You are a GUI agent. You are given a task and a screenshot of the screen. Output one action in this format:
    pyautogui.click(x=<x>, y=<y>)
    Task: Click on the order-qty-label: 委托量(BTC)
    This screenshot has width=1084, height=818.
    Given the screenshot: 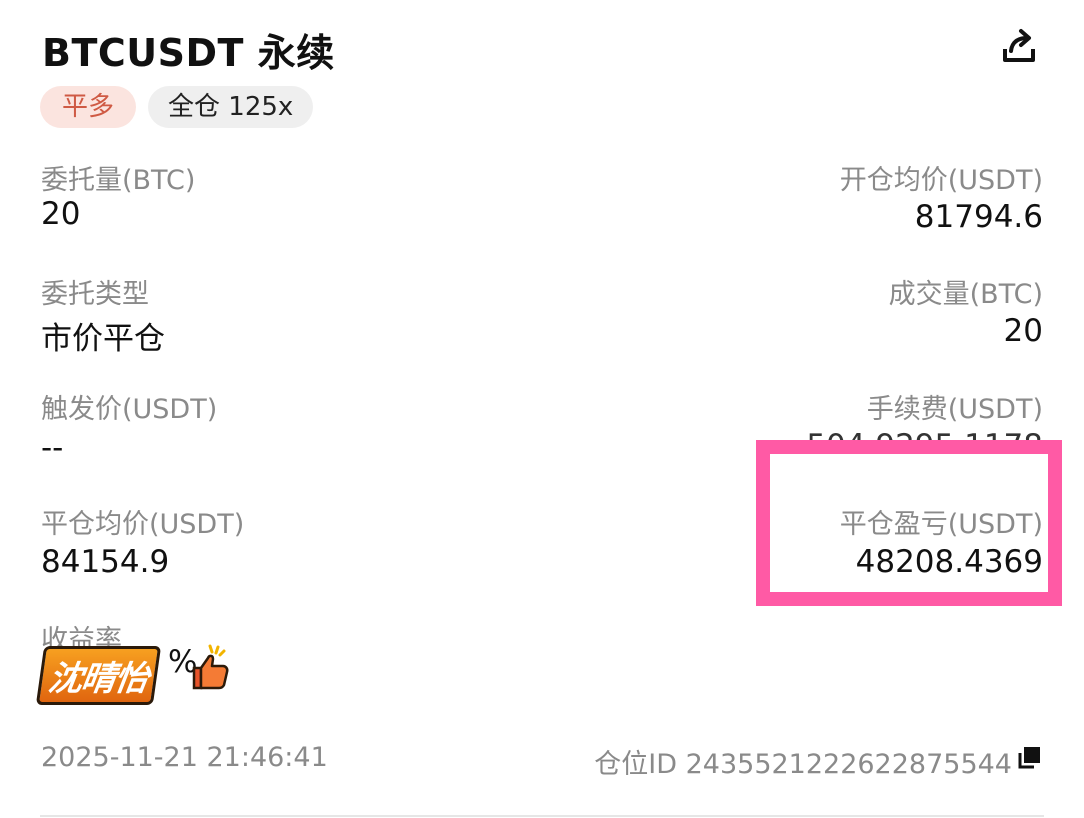 What is the action you would take?
    pyautogui.click(x=118, y=180)
    